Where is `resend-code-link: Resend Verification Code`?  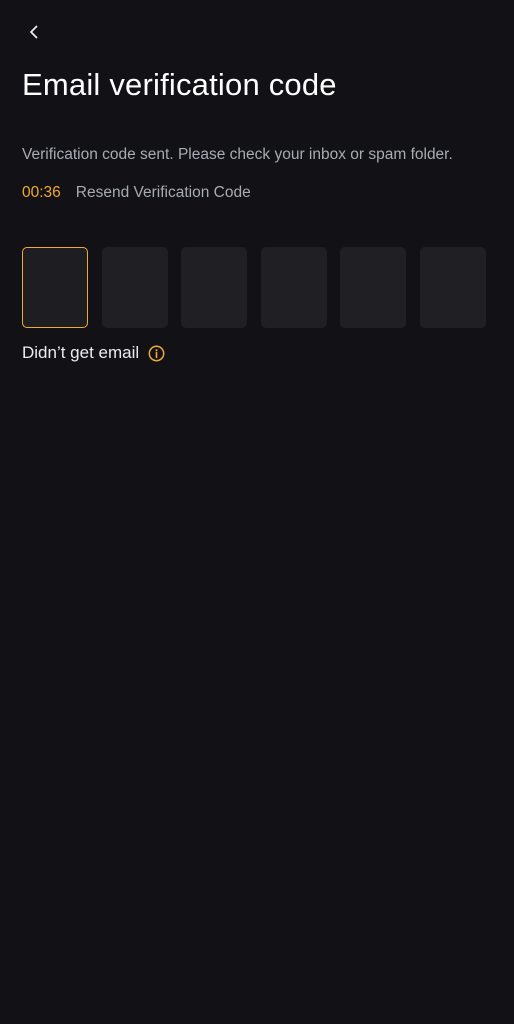
resend-code-link: Resend Verification Code is located at coordinates (163, 193).